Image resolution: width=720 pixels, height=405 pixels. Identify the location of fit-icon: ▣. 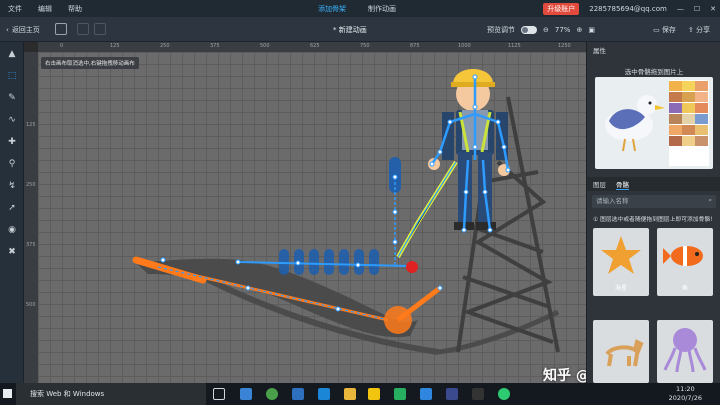
(591, 30).